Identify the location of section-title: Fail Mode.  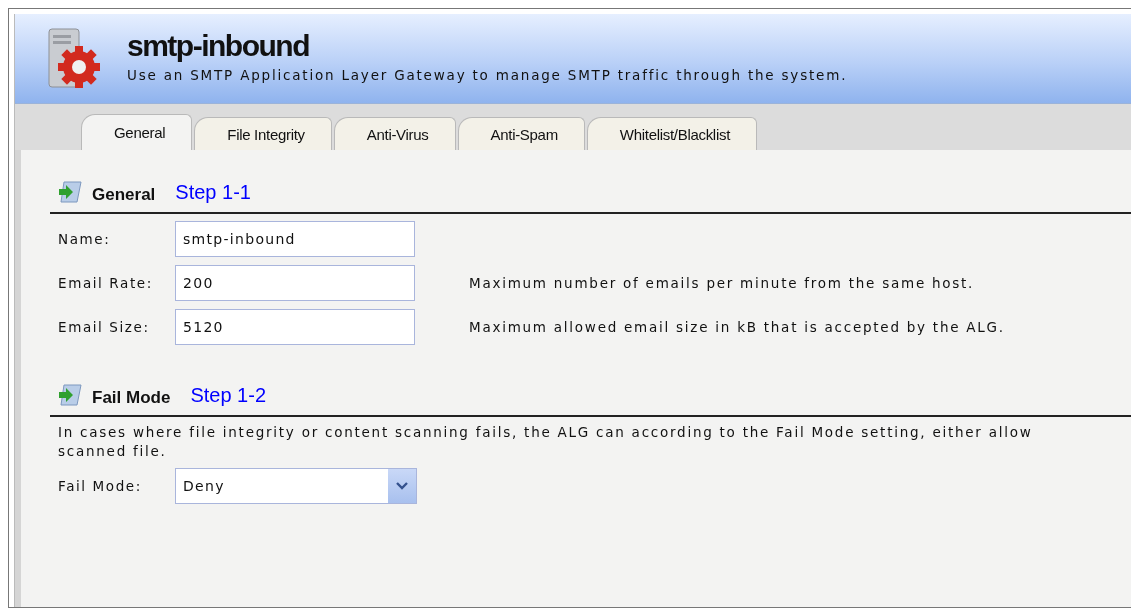
(131, 398).